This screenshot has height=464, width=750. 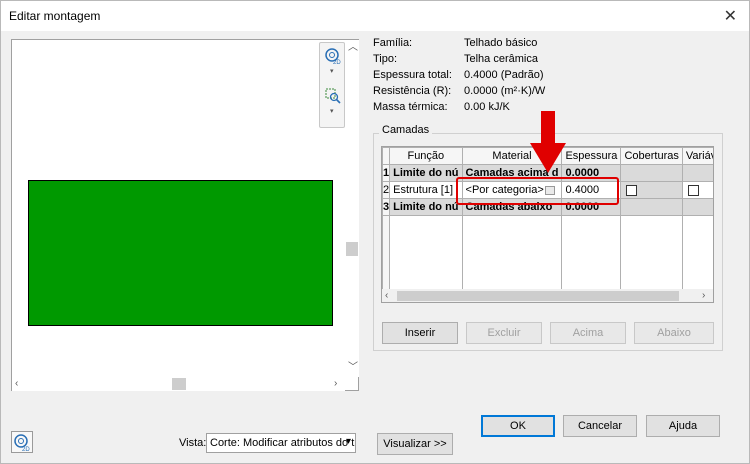 I want to click on row-number: 2, so click(x=386, y=190).